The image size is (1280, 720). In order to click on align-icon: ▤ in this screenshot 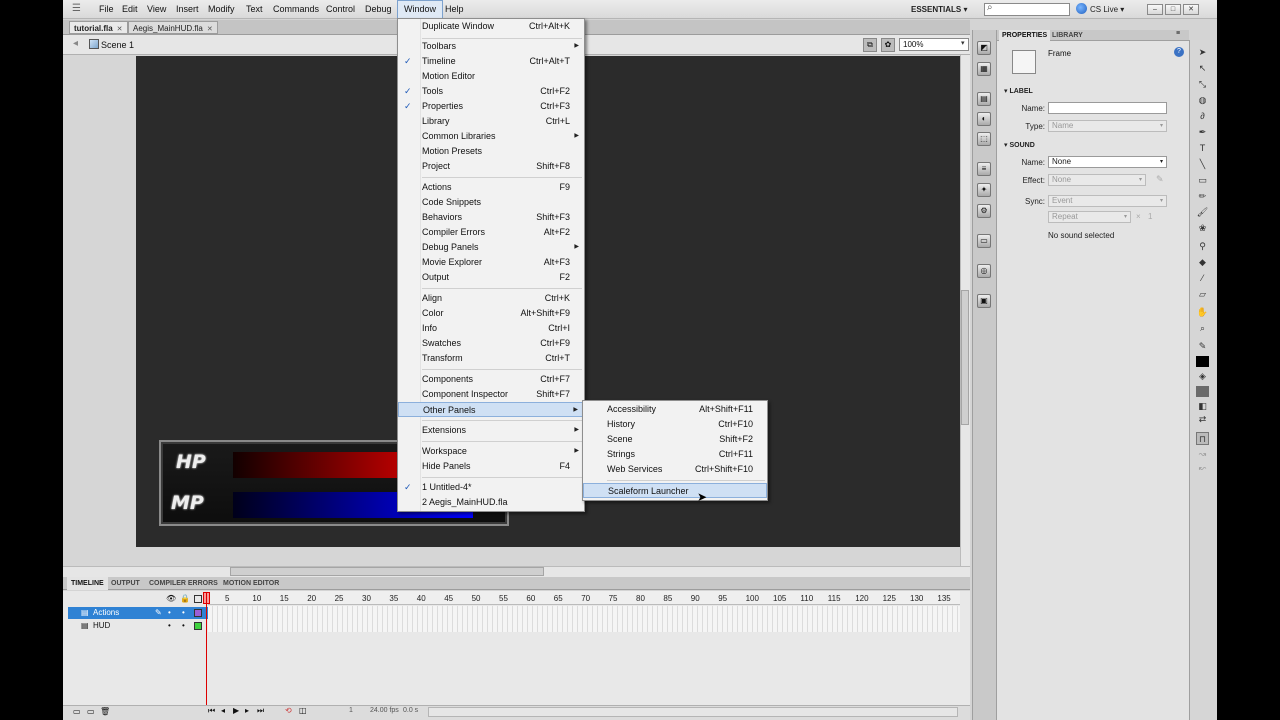, I will do `click(984, 99)`.